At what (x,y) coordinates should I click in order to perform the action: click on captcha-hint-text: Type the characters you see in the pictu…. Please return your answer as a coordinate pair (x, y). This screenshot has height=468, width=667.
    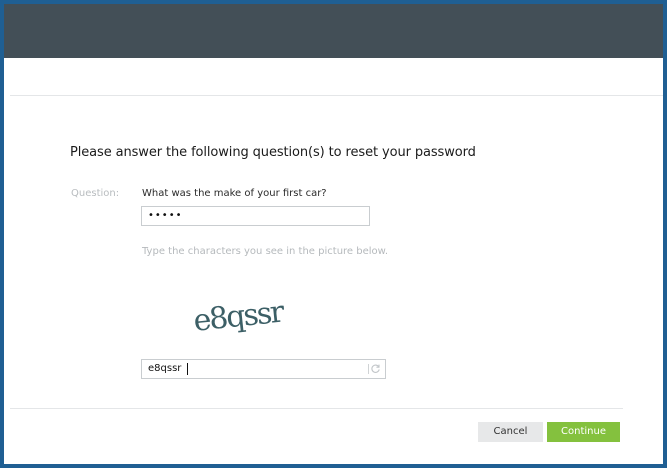
    Looking at the image, I should click on (265, 251).